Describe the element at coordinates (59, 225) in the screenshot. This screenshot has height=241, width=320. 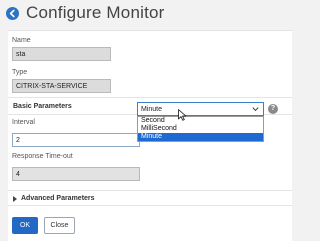
I see `close-button: Close` at that location.